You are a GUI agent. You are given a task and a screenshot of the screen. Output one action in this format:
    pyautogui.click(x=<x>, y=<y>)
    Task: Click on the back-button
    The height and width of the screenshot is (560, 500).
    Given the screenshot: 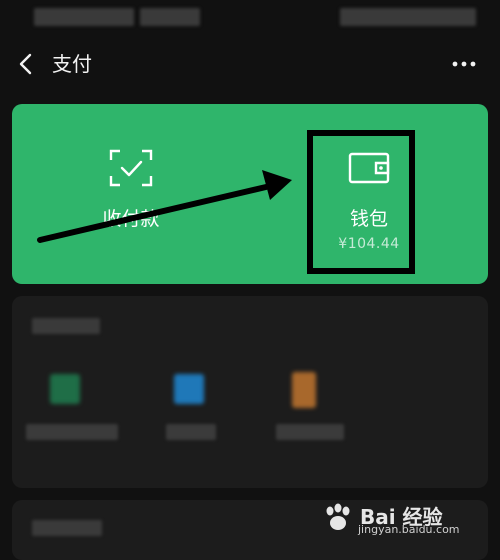 What is the action you would take?
    pyautogui.click(x=26, y=64)
    